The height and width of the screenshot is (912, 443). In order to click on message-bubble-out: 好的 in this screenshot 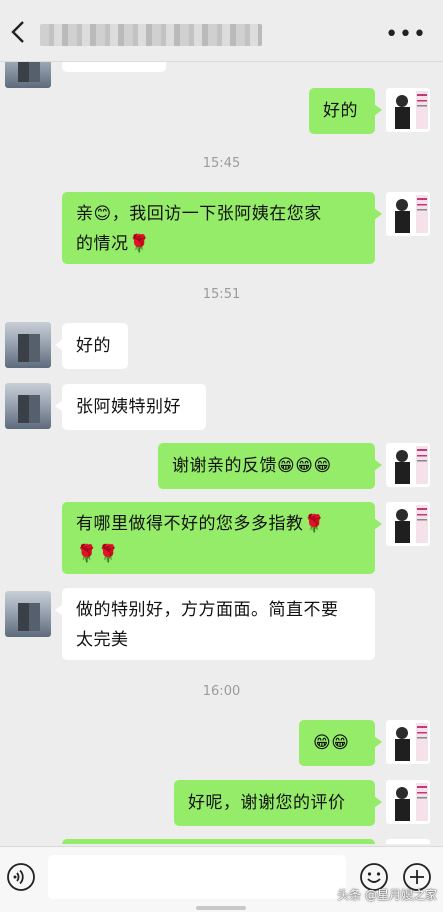, I will do `click(345, 111)`.